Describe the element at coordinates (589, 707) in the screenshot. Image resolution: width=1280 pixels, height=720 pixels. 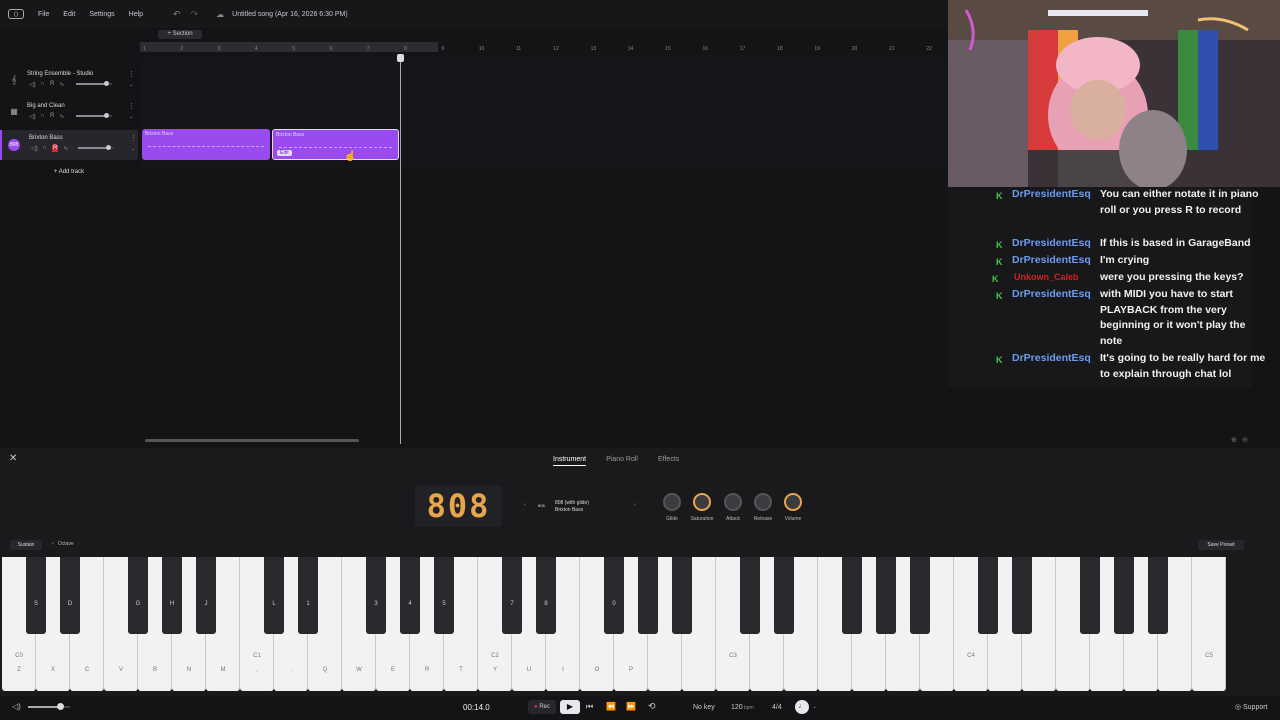
I see `skip-to-start-icon: ⏮` at that location.